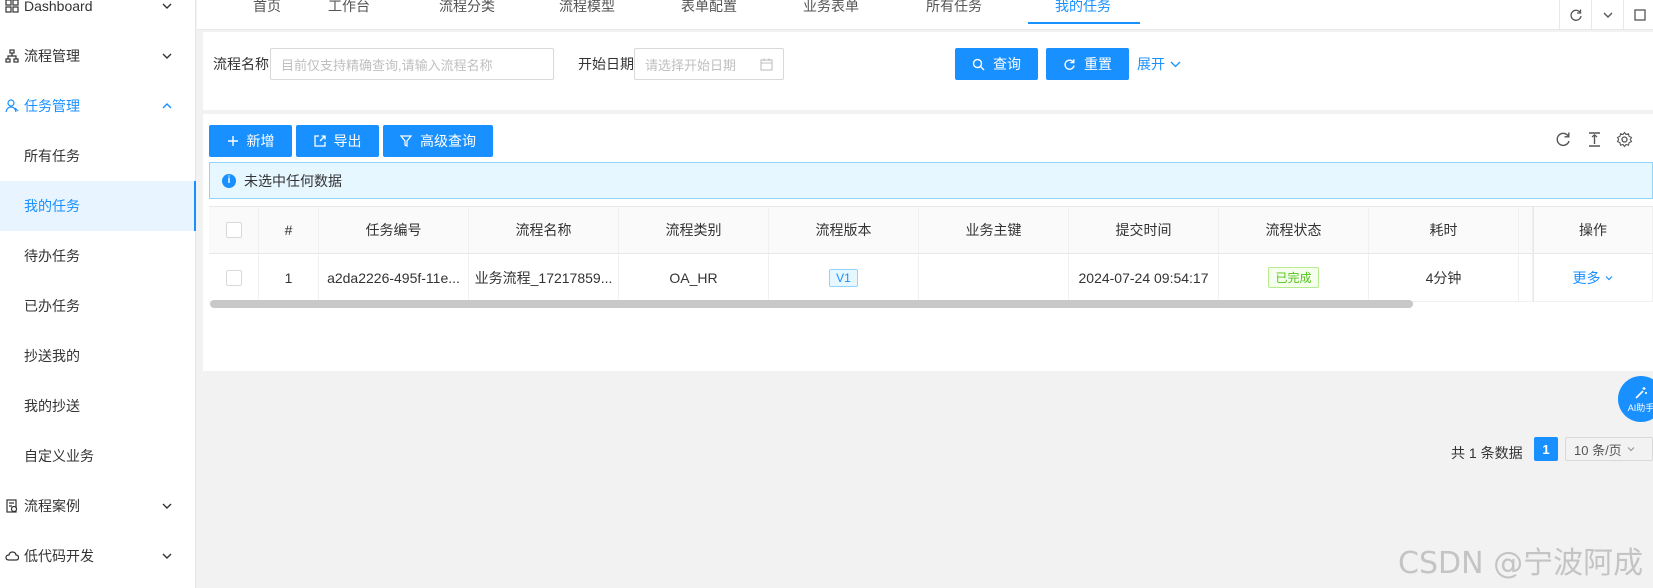  Describe the element at coordinates (1546, 449) in the screenshot. I see `pagination-page-1: 1` at that location.